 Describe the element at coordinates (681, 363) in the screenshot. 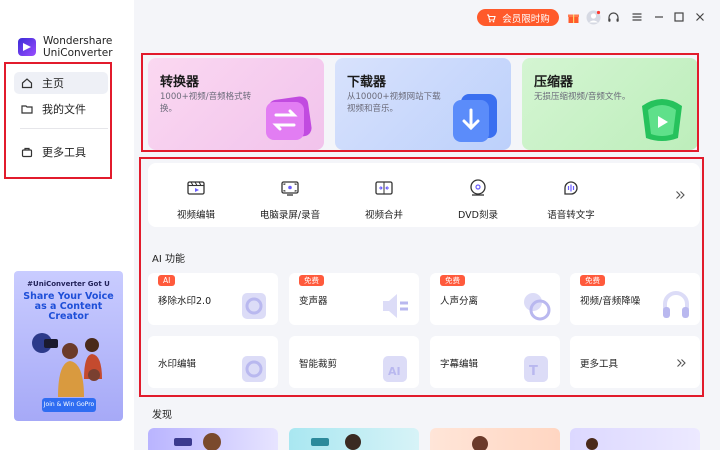

I see `chevron-right-icon` at that location.